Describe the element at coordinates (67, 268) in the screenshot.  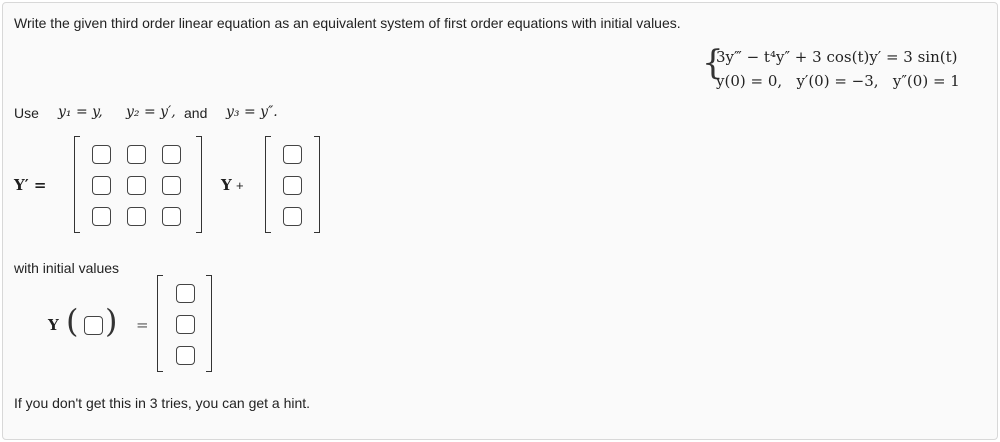
I see `initial-values-label: with initial values` at that location.